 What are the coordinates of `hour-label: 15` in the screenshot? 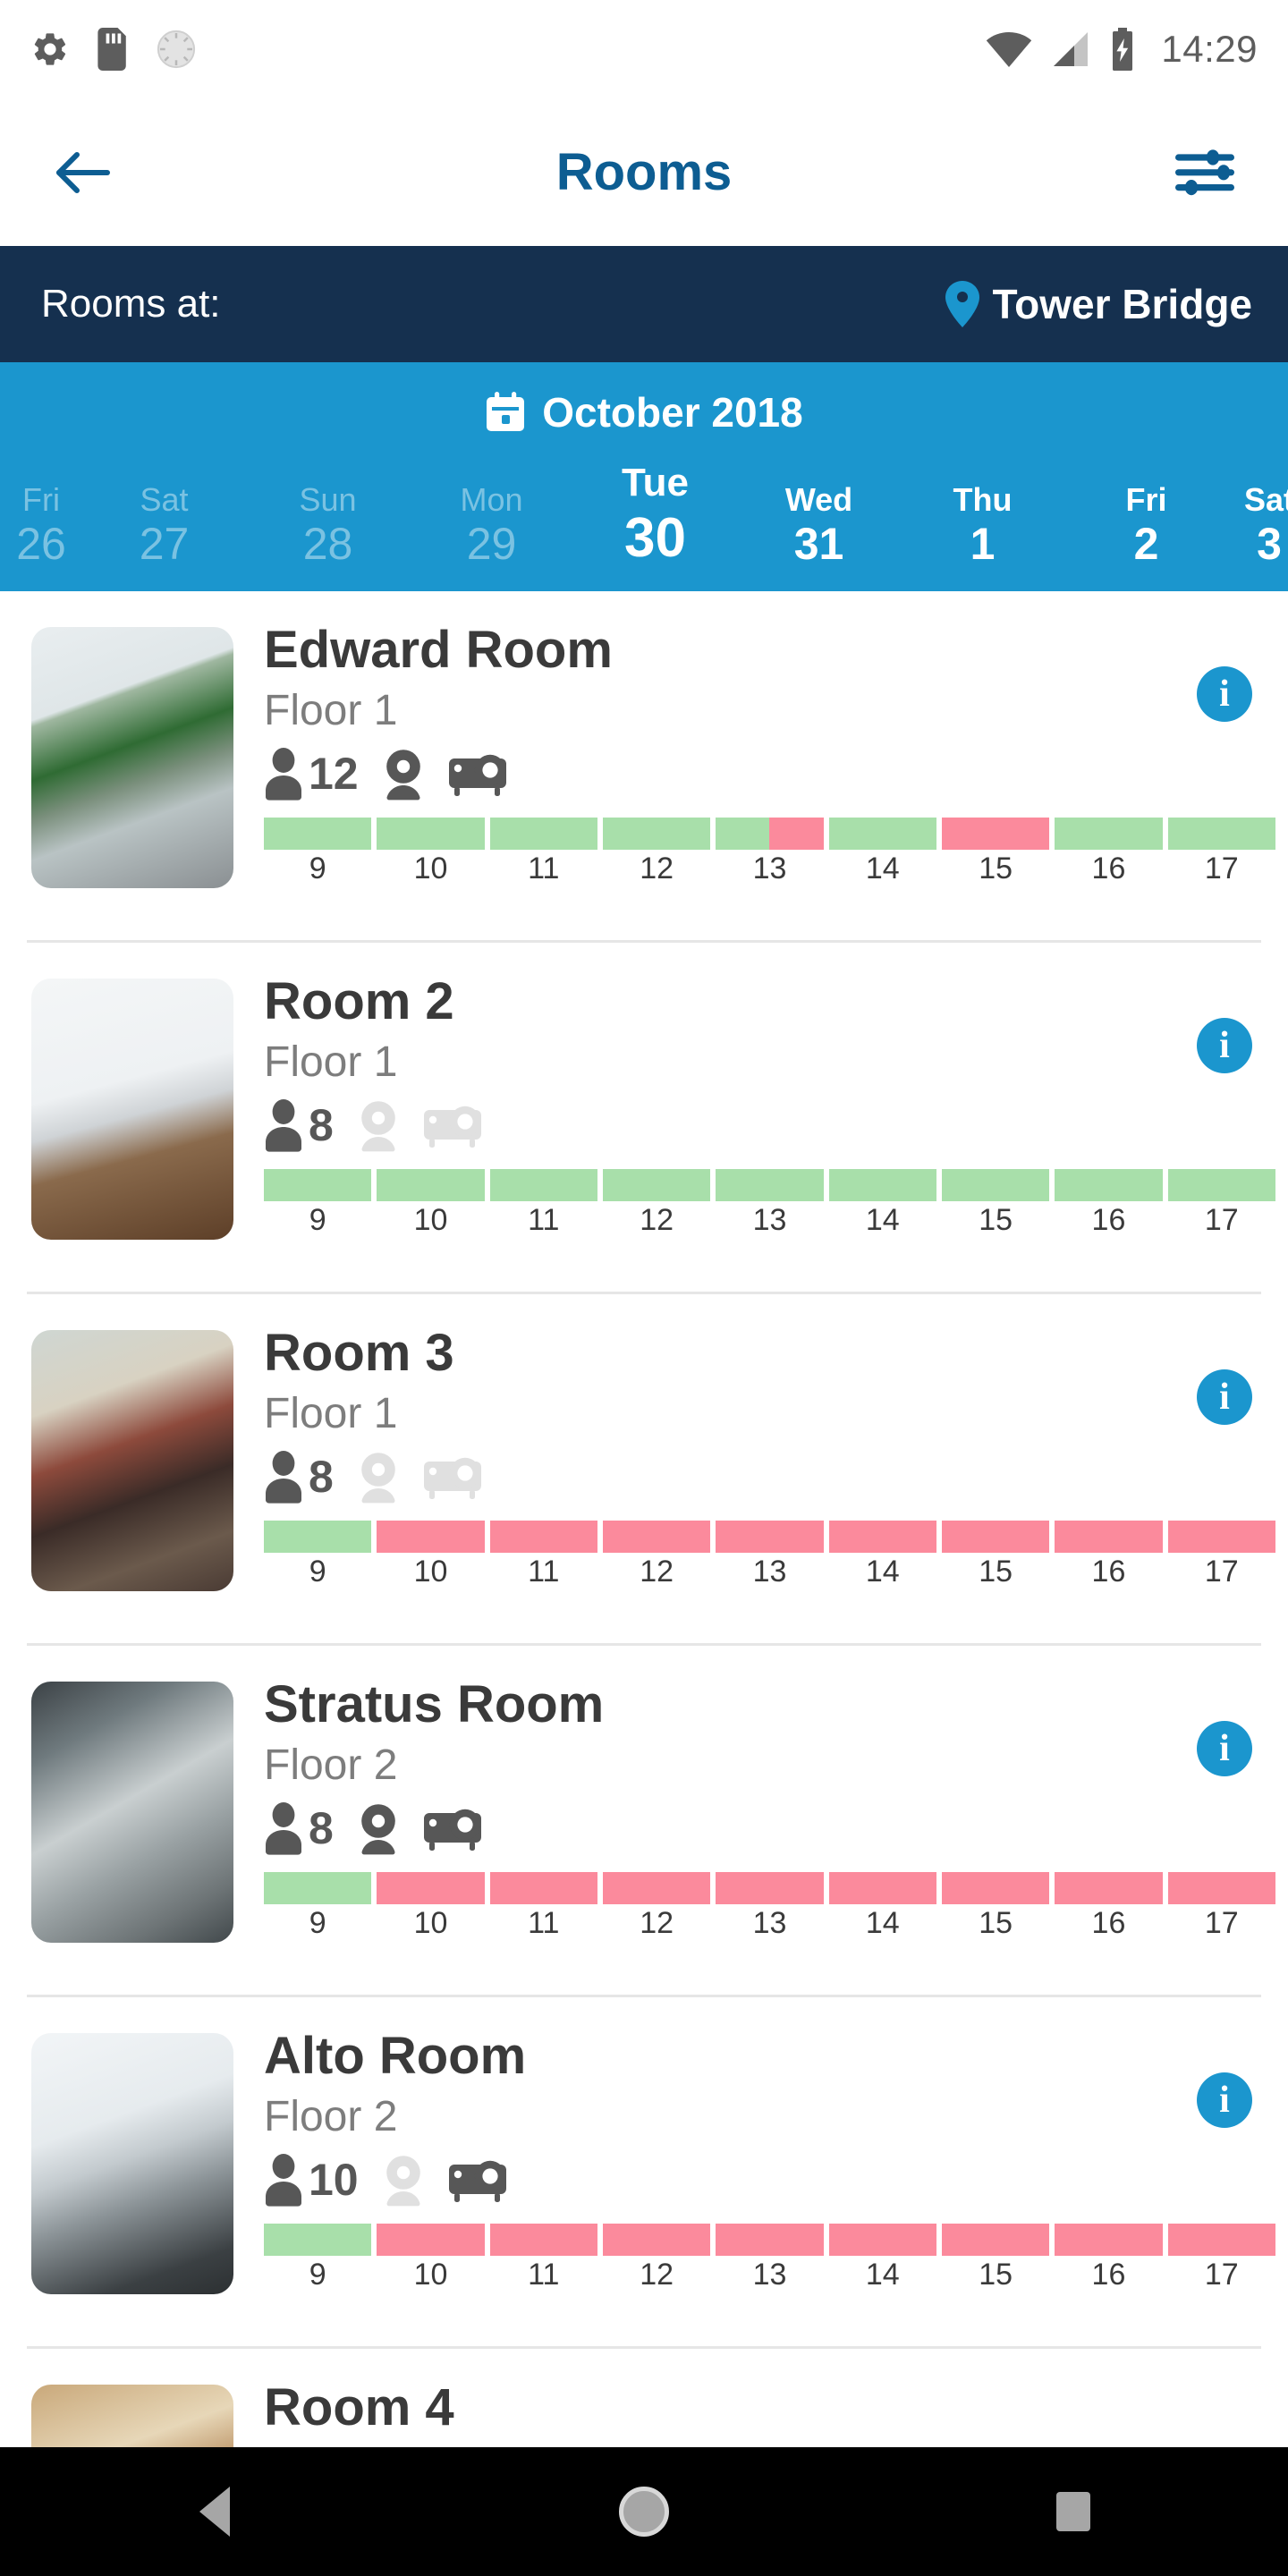 It's located at (996, 2275).